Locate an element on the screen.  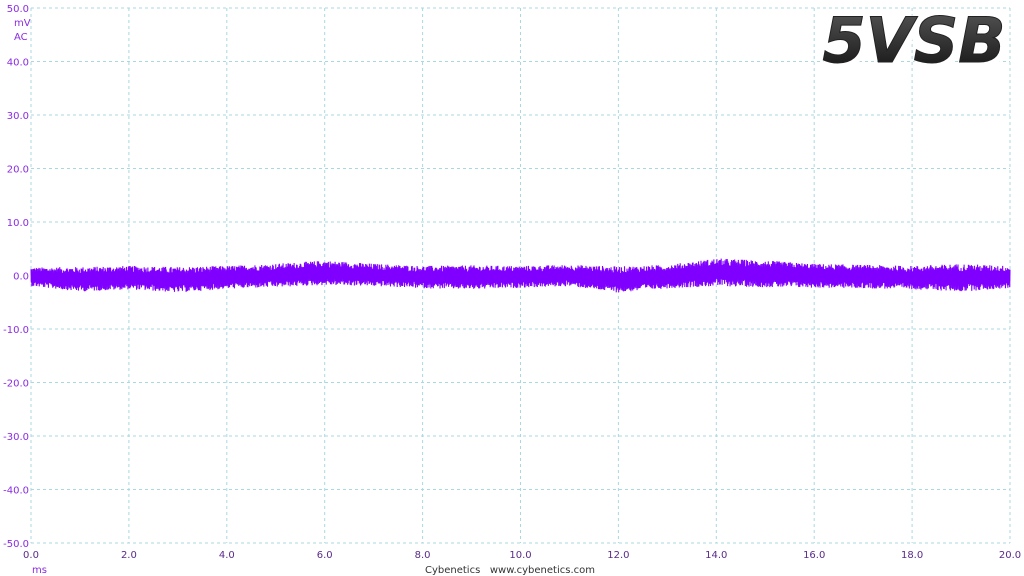
x-tick-label: 10.0 is located at coordinates (520, 555).